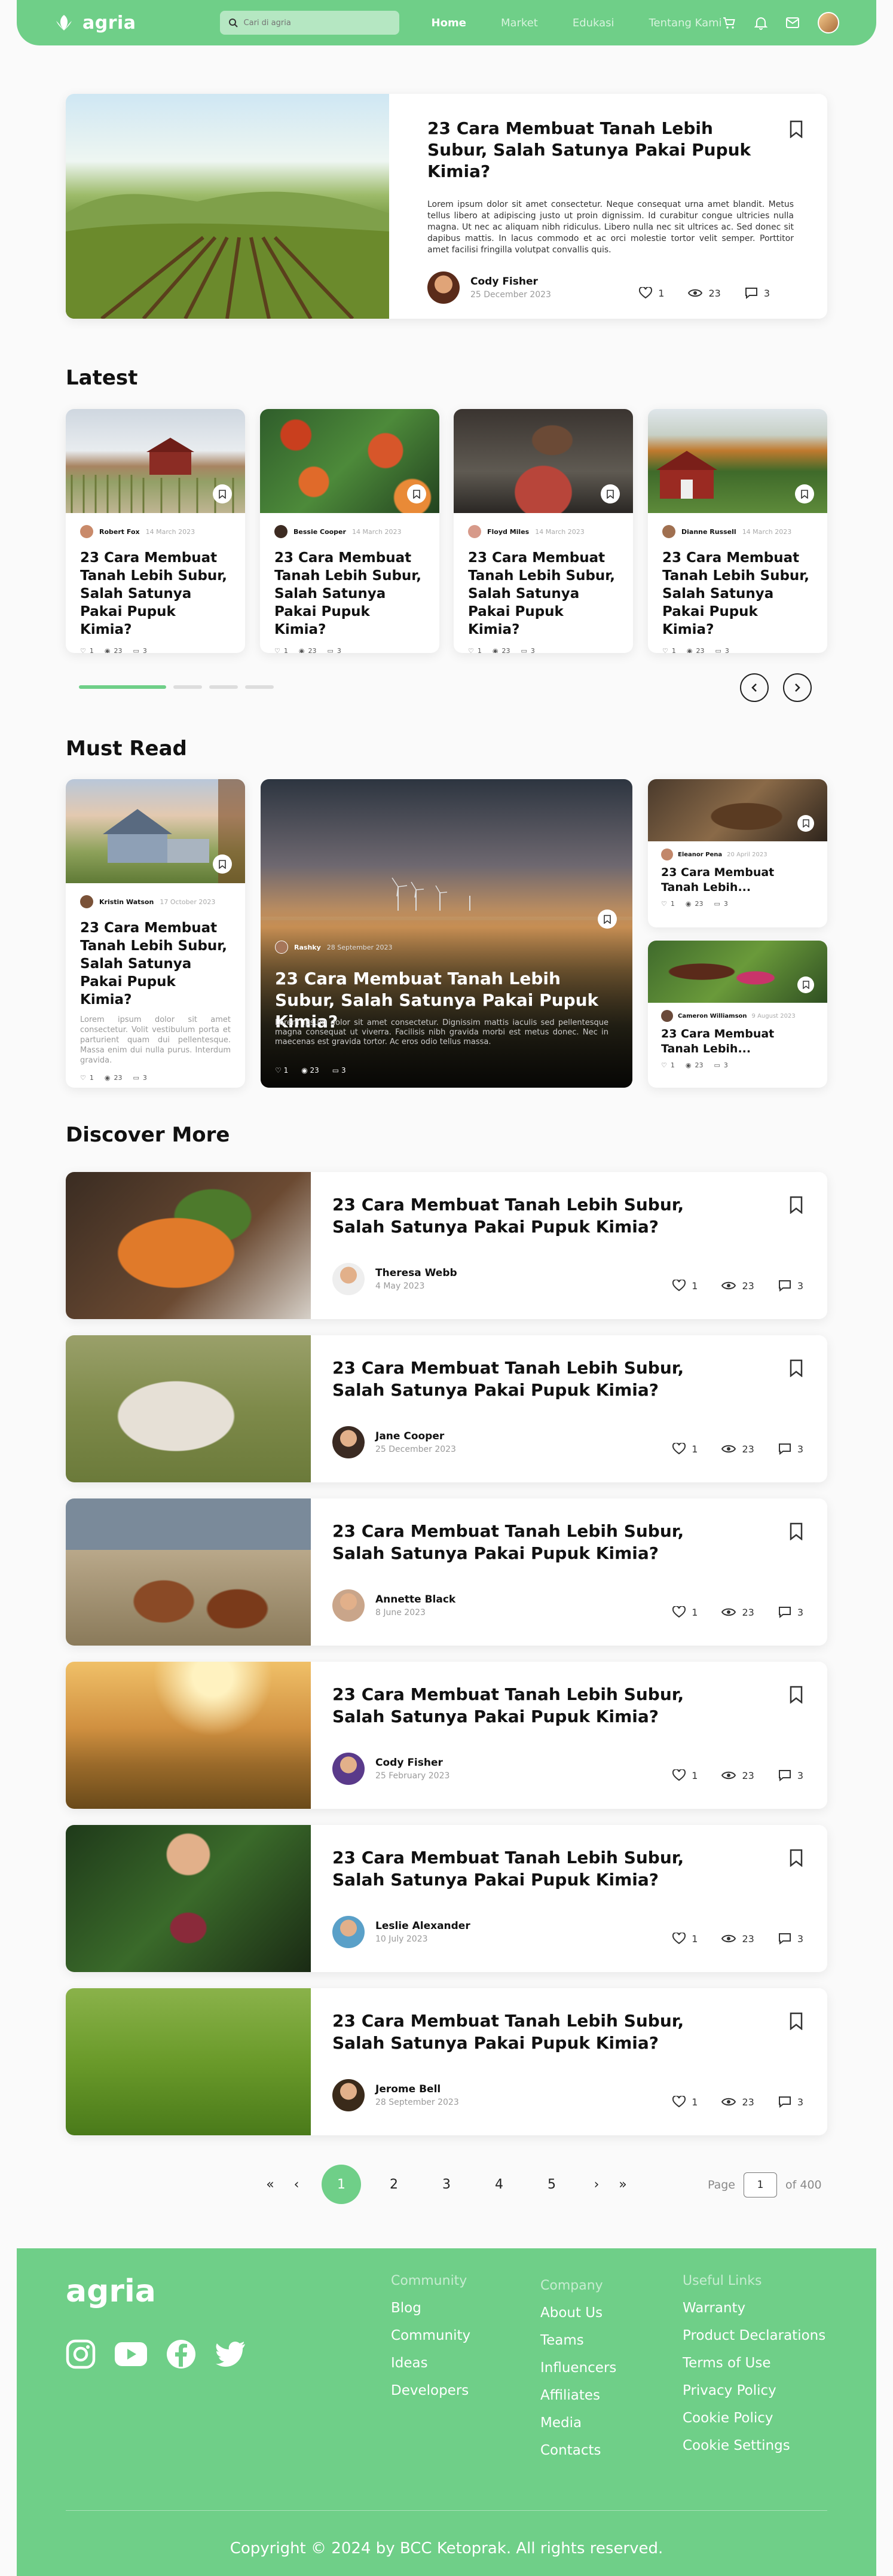 This screenshot has width=893, height=2576. What do you see at coordinates (578, 2395) in the screenshot?
I see `footer-link: Affiliates` at bounding box center [578, 2395].